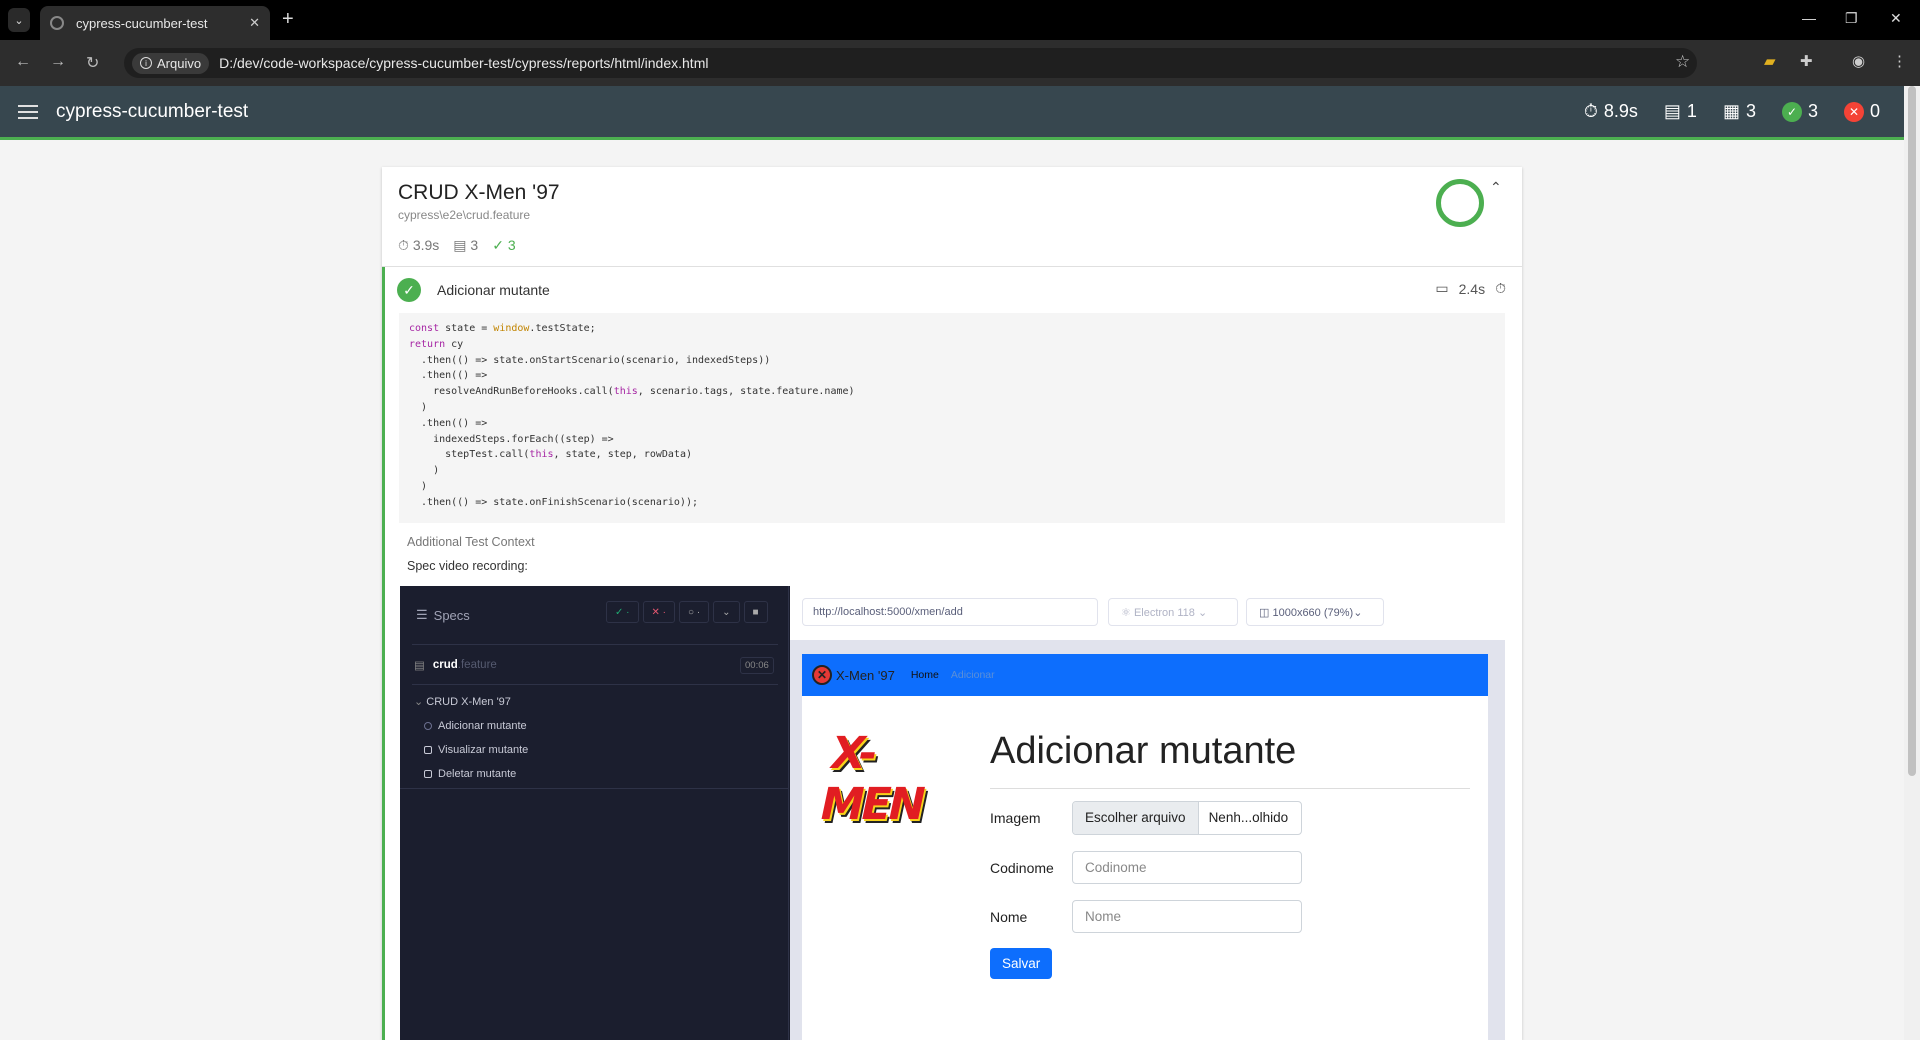 The image size is (1920, 1040). What do you see at coordinates (466, 328) in the screenshot?
I see `code-text: state =` at bounding box center [466, 328].